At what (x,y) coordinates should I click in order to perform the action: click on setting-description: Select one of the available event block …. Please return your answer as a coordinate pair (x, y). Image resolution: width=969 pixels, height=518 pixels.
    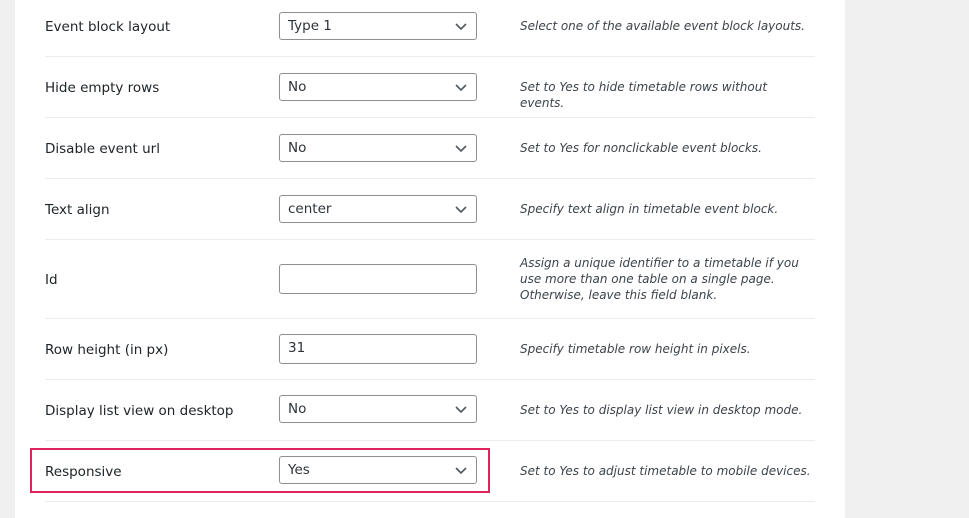
    Looking at the image, I should click on (662, 26).